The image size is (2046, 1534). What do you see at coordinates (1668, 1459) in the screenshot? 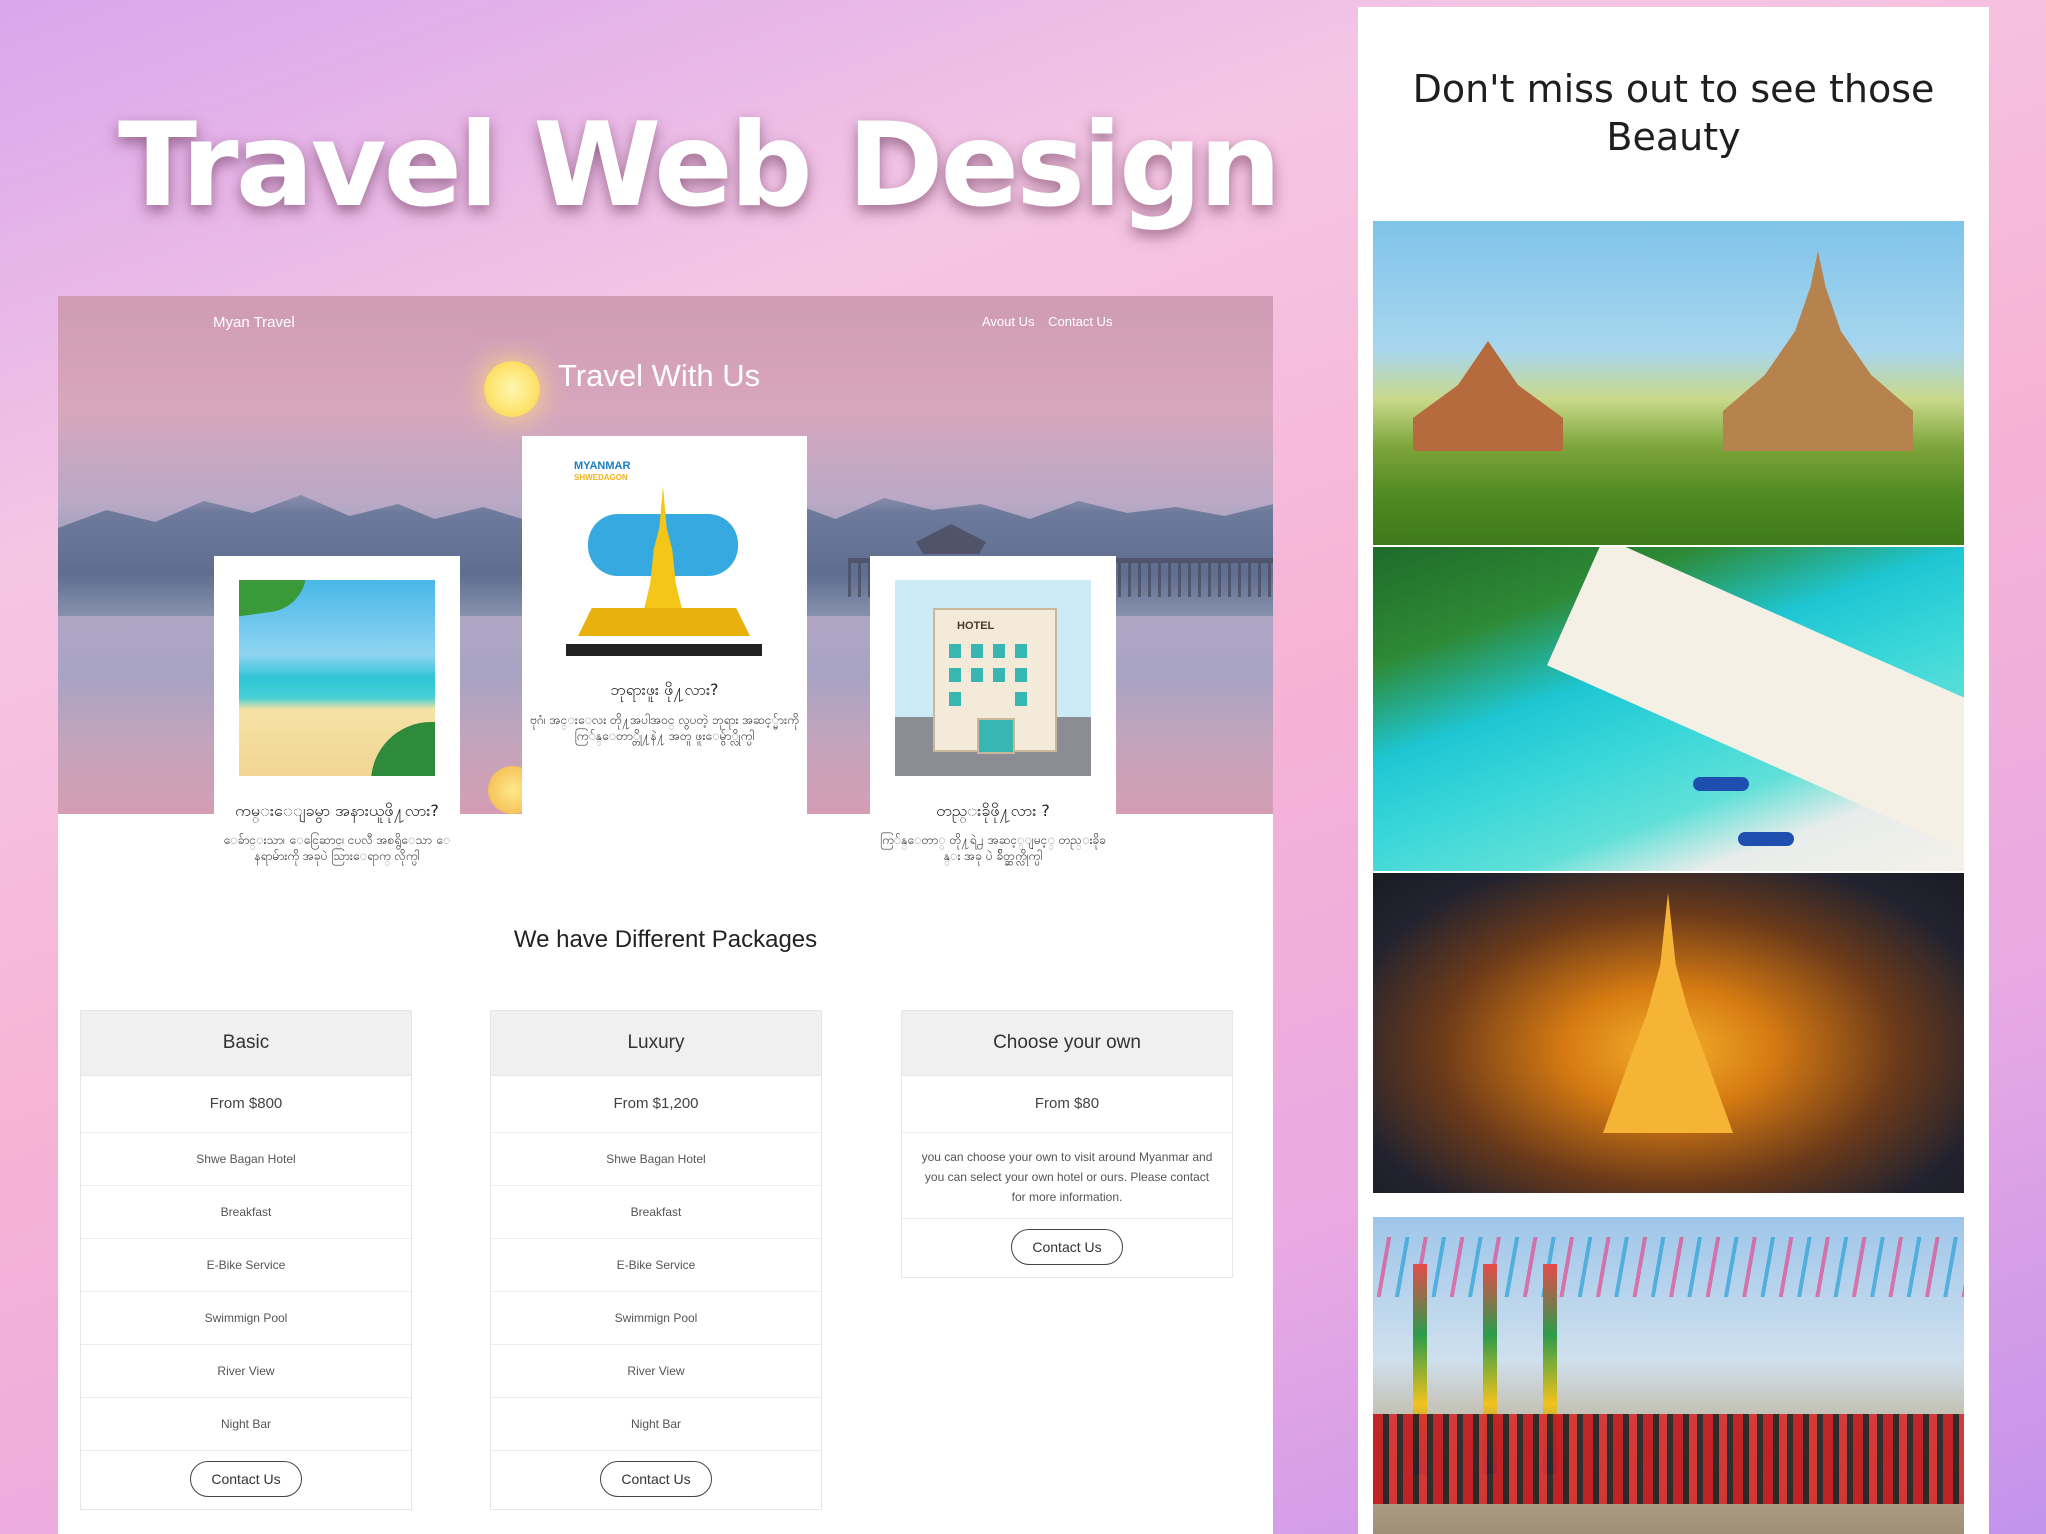
I see `dancers-crowd` at bounding box center [1668, 1459].